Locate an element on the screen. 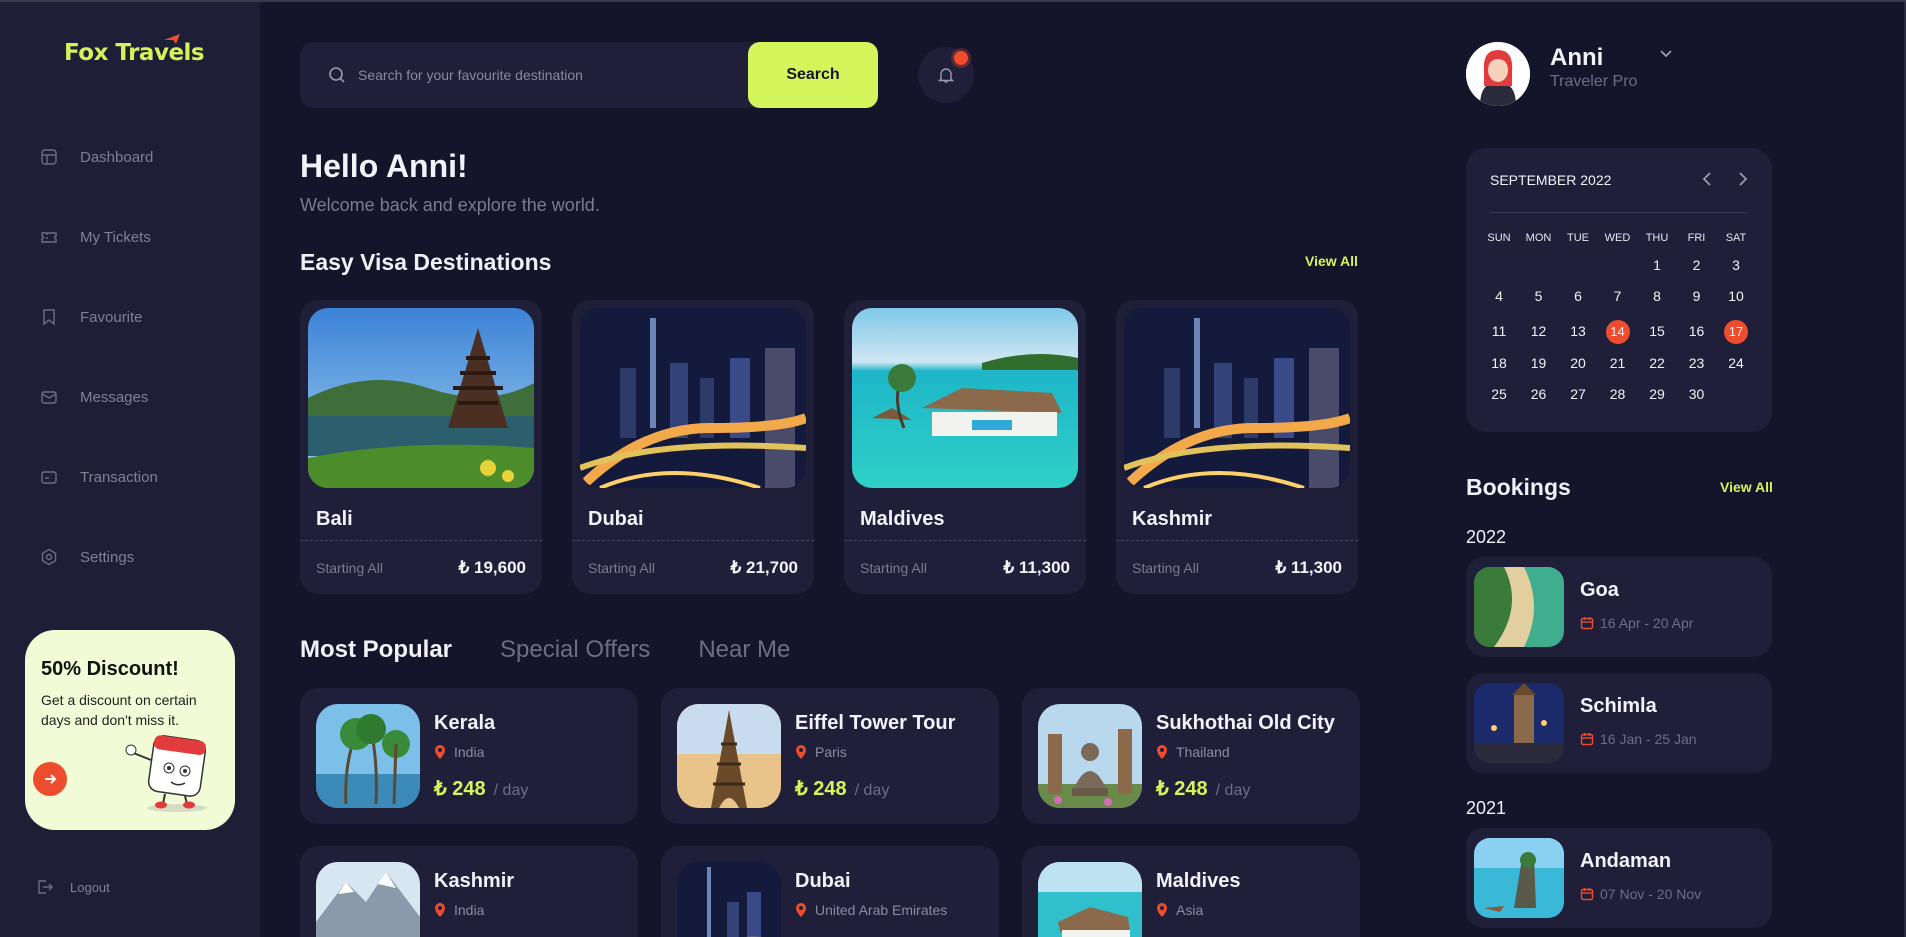 The height and width of the screenshot is (937, 1906). destination-card-kashmir: Kashmir Starting All ₺ 11,300 is located at coordinates (1237, 447).